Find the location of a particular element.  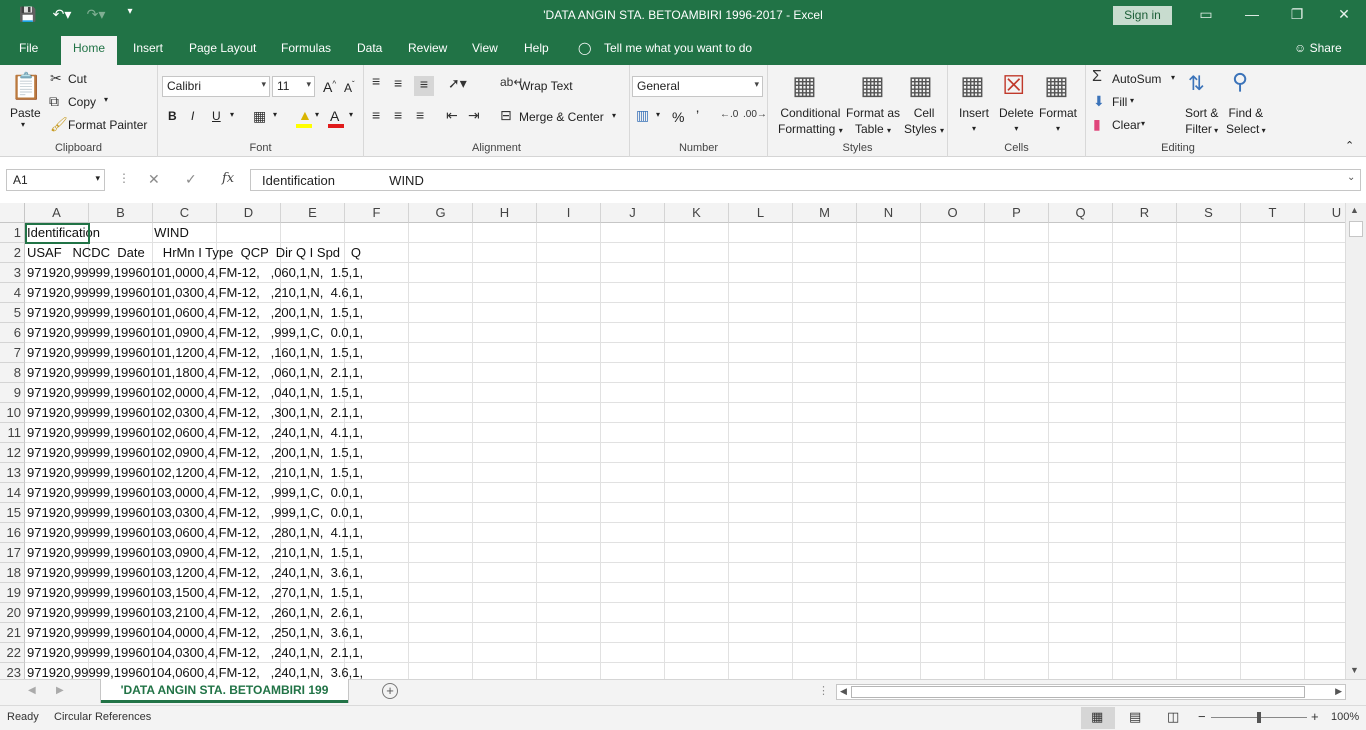

find-select-button: Find & Select ▾ is located at coordinates (1246, 122).